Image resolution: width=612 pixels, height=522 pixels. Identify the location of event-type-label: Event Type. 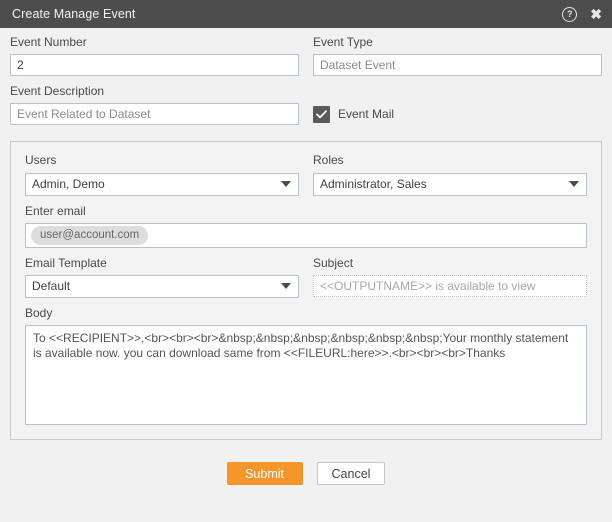
(343, 42).